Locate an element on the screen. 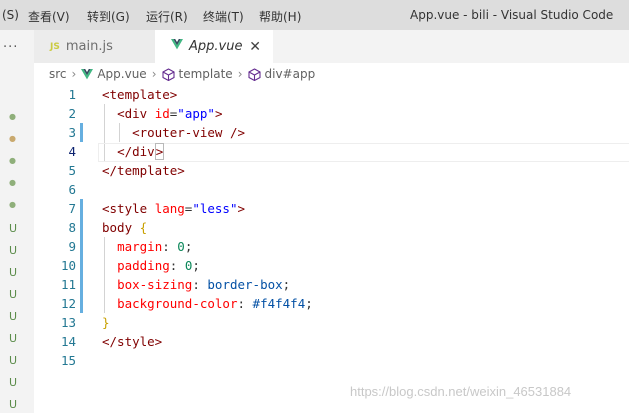 The width and height of the screenshot is (629, 413). line-number: 14 is located at coordinates (68, 341).